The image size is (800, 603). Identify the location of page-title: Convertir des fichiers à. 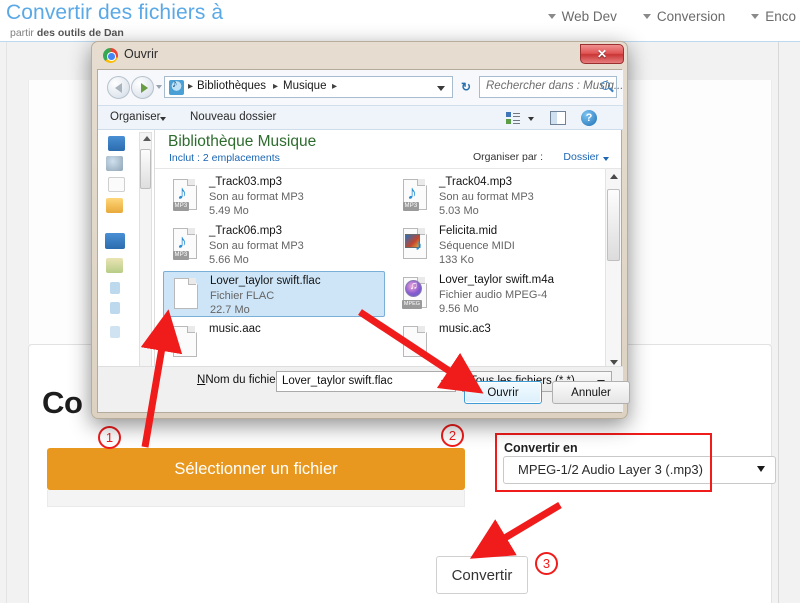
(115, 12).